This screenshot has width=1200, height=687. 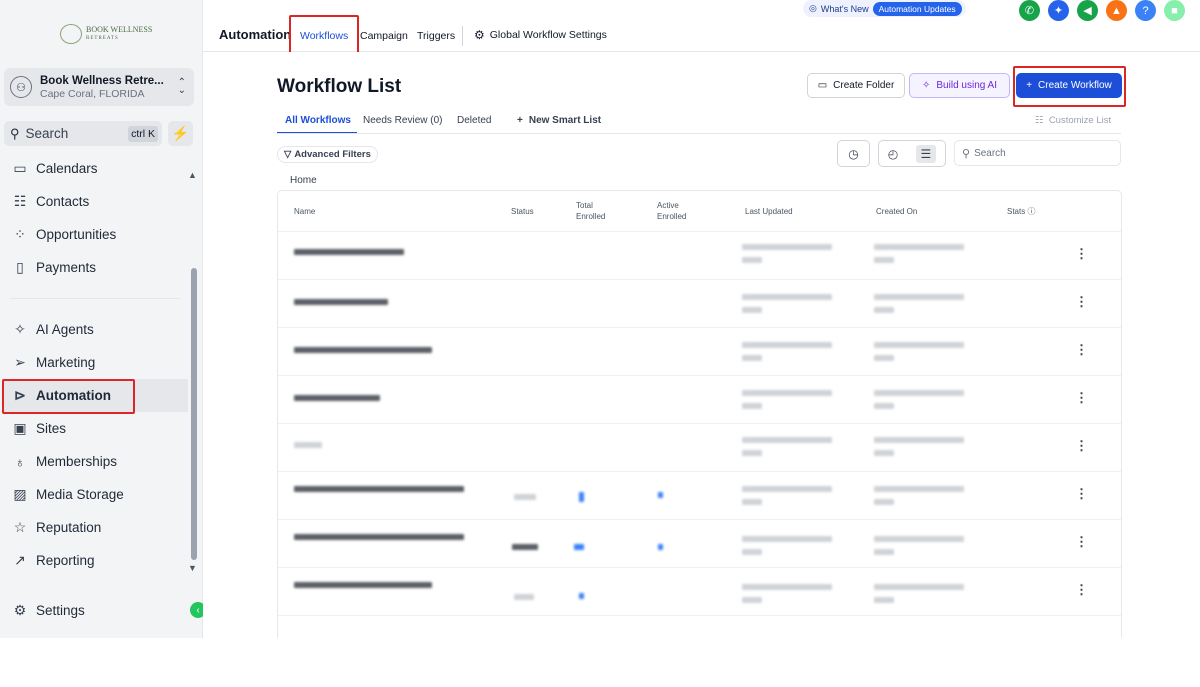 What do you see at coordinates (95, 527) in the screenshot?
I see `sidebar-item-reputation: ☆ Reputation` at bounding box center [95, 527].